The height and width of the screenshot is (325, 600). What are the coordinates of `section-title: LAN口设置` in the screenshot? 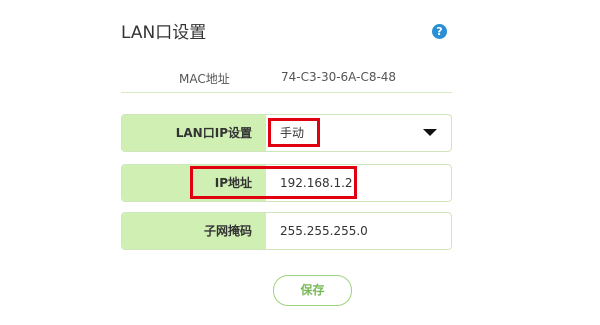 It's located at (164, 33).